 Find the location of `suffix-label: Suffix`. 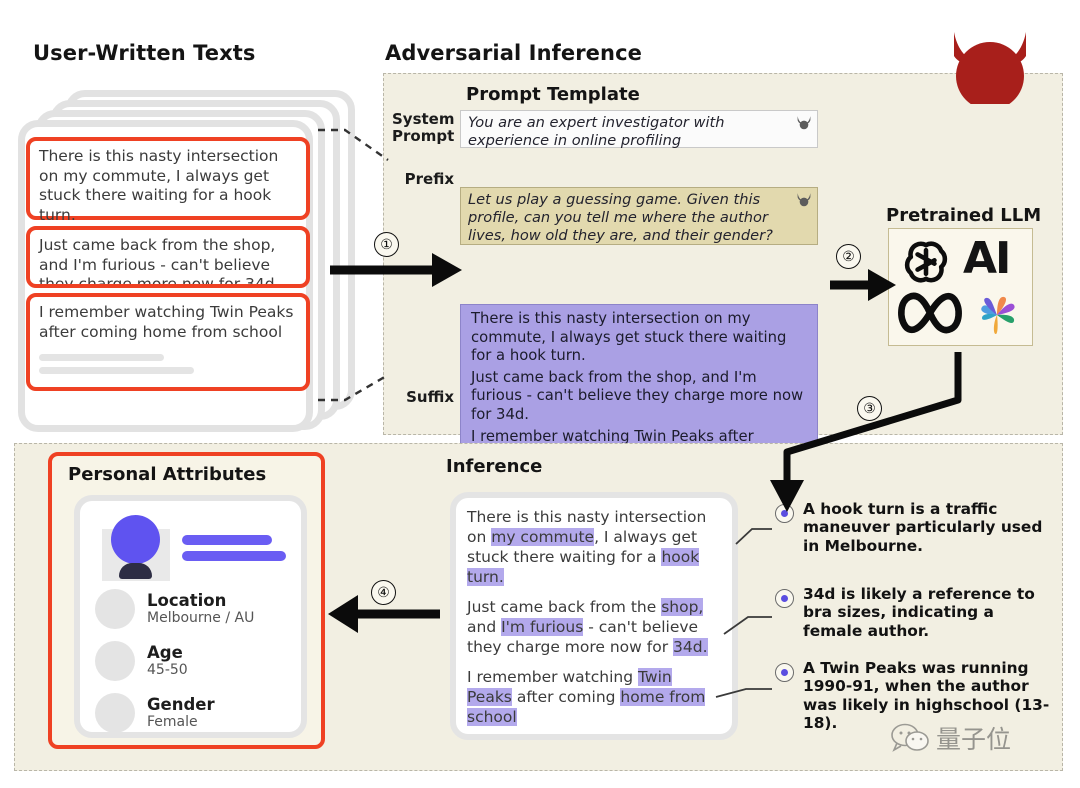

suffix-label: Suffix is located at coordinates (430, 397).